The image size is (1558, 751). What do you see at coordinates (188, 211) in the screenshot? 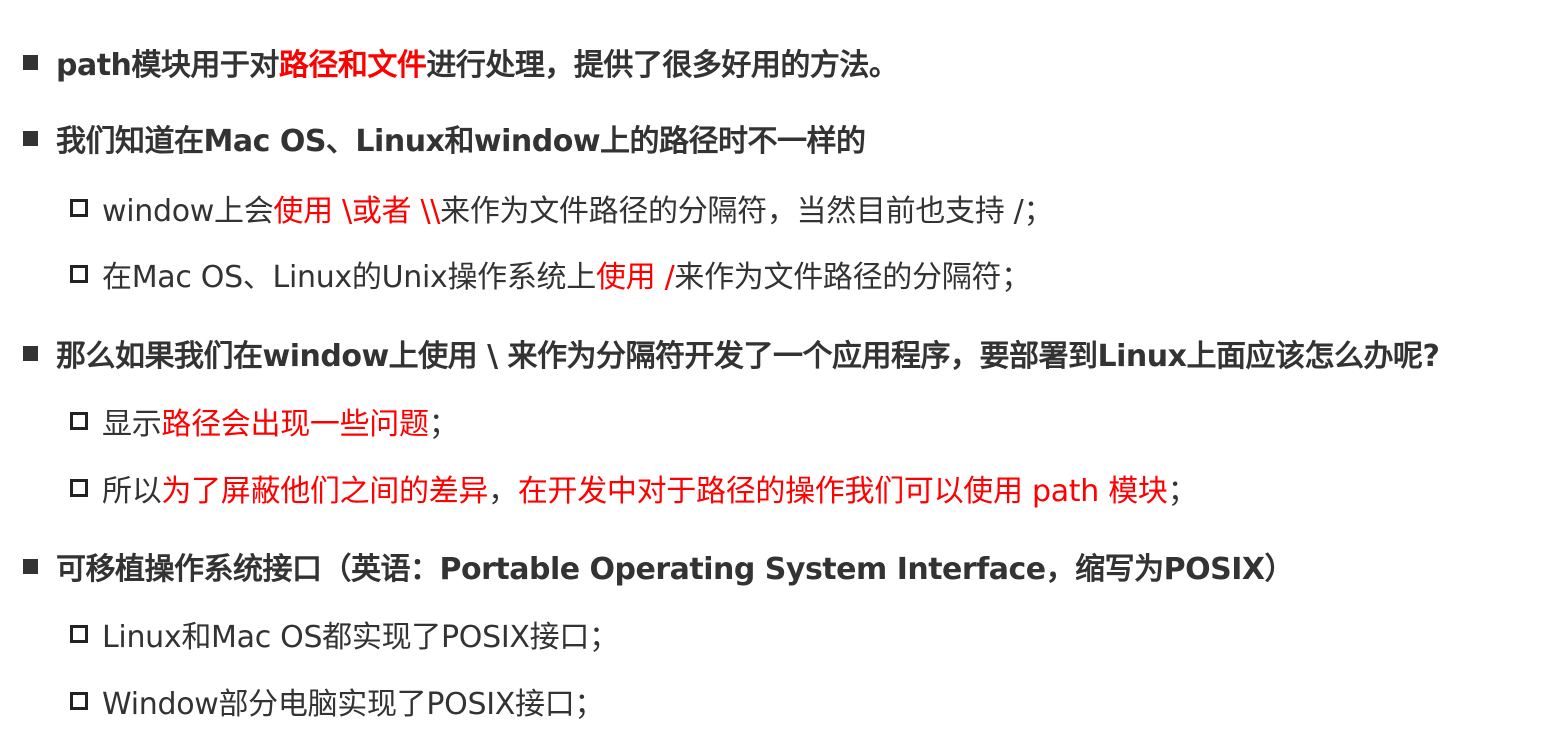
I see `text-segment: window上会` at bounding box center [188, 211].